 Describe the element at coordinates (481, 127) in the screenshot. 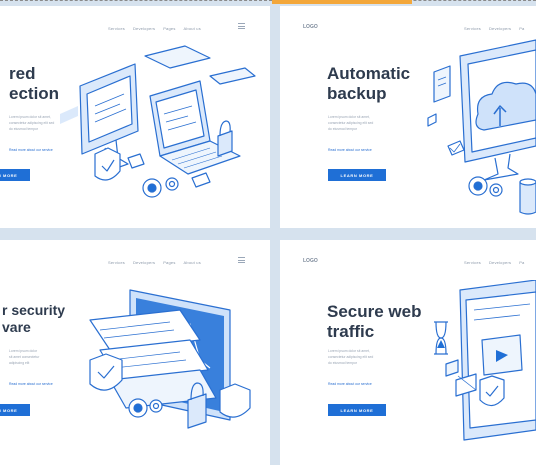

I see `automatic-backup-illustration` at that location.